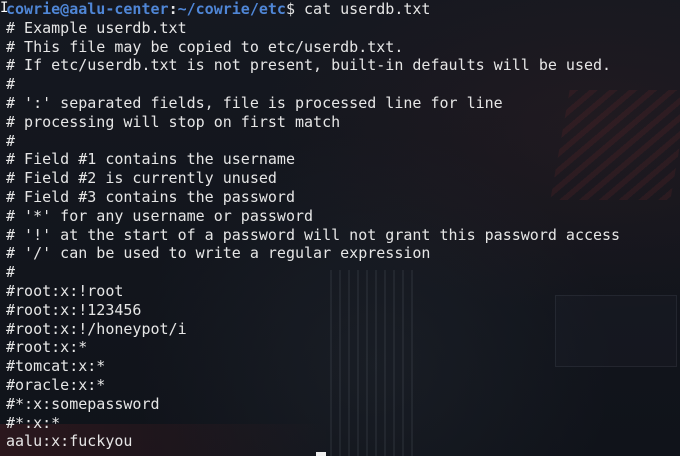  I want to click on output-line: # Field #3 contains the password, so click(150, 196).